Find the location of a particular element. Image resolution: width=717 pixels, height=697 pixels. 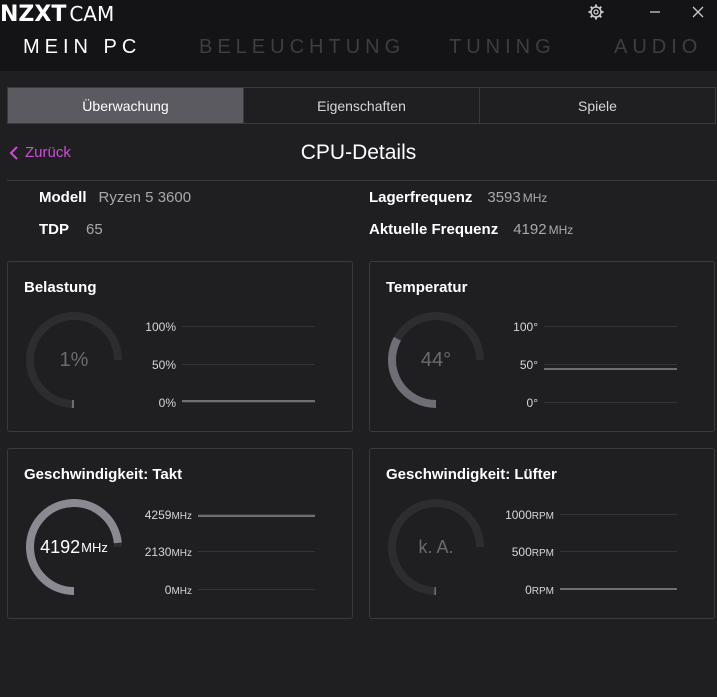

temperature-axis-top: 100° is located at coordinates (525, 327).